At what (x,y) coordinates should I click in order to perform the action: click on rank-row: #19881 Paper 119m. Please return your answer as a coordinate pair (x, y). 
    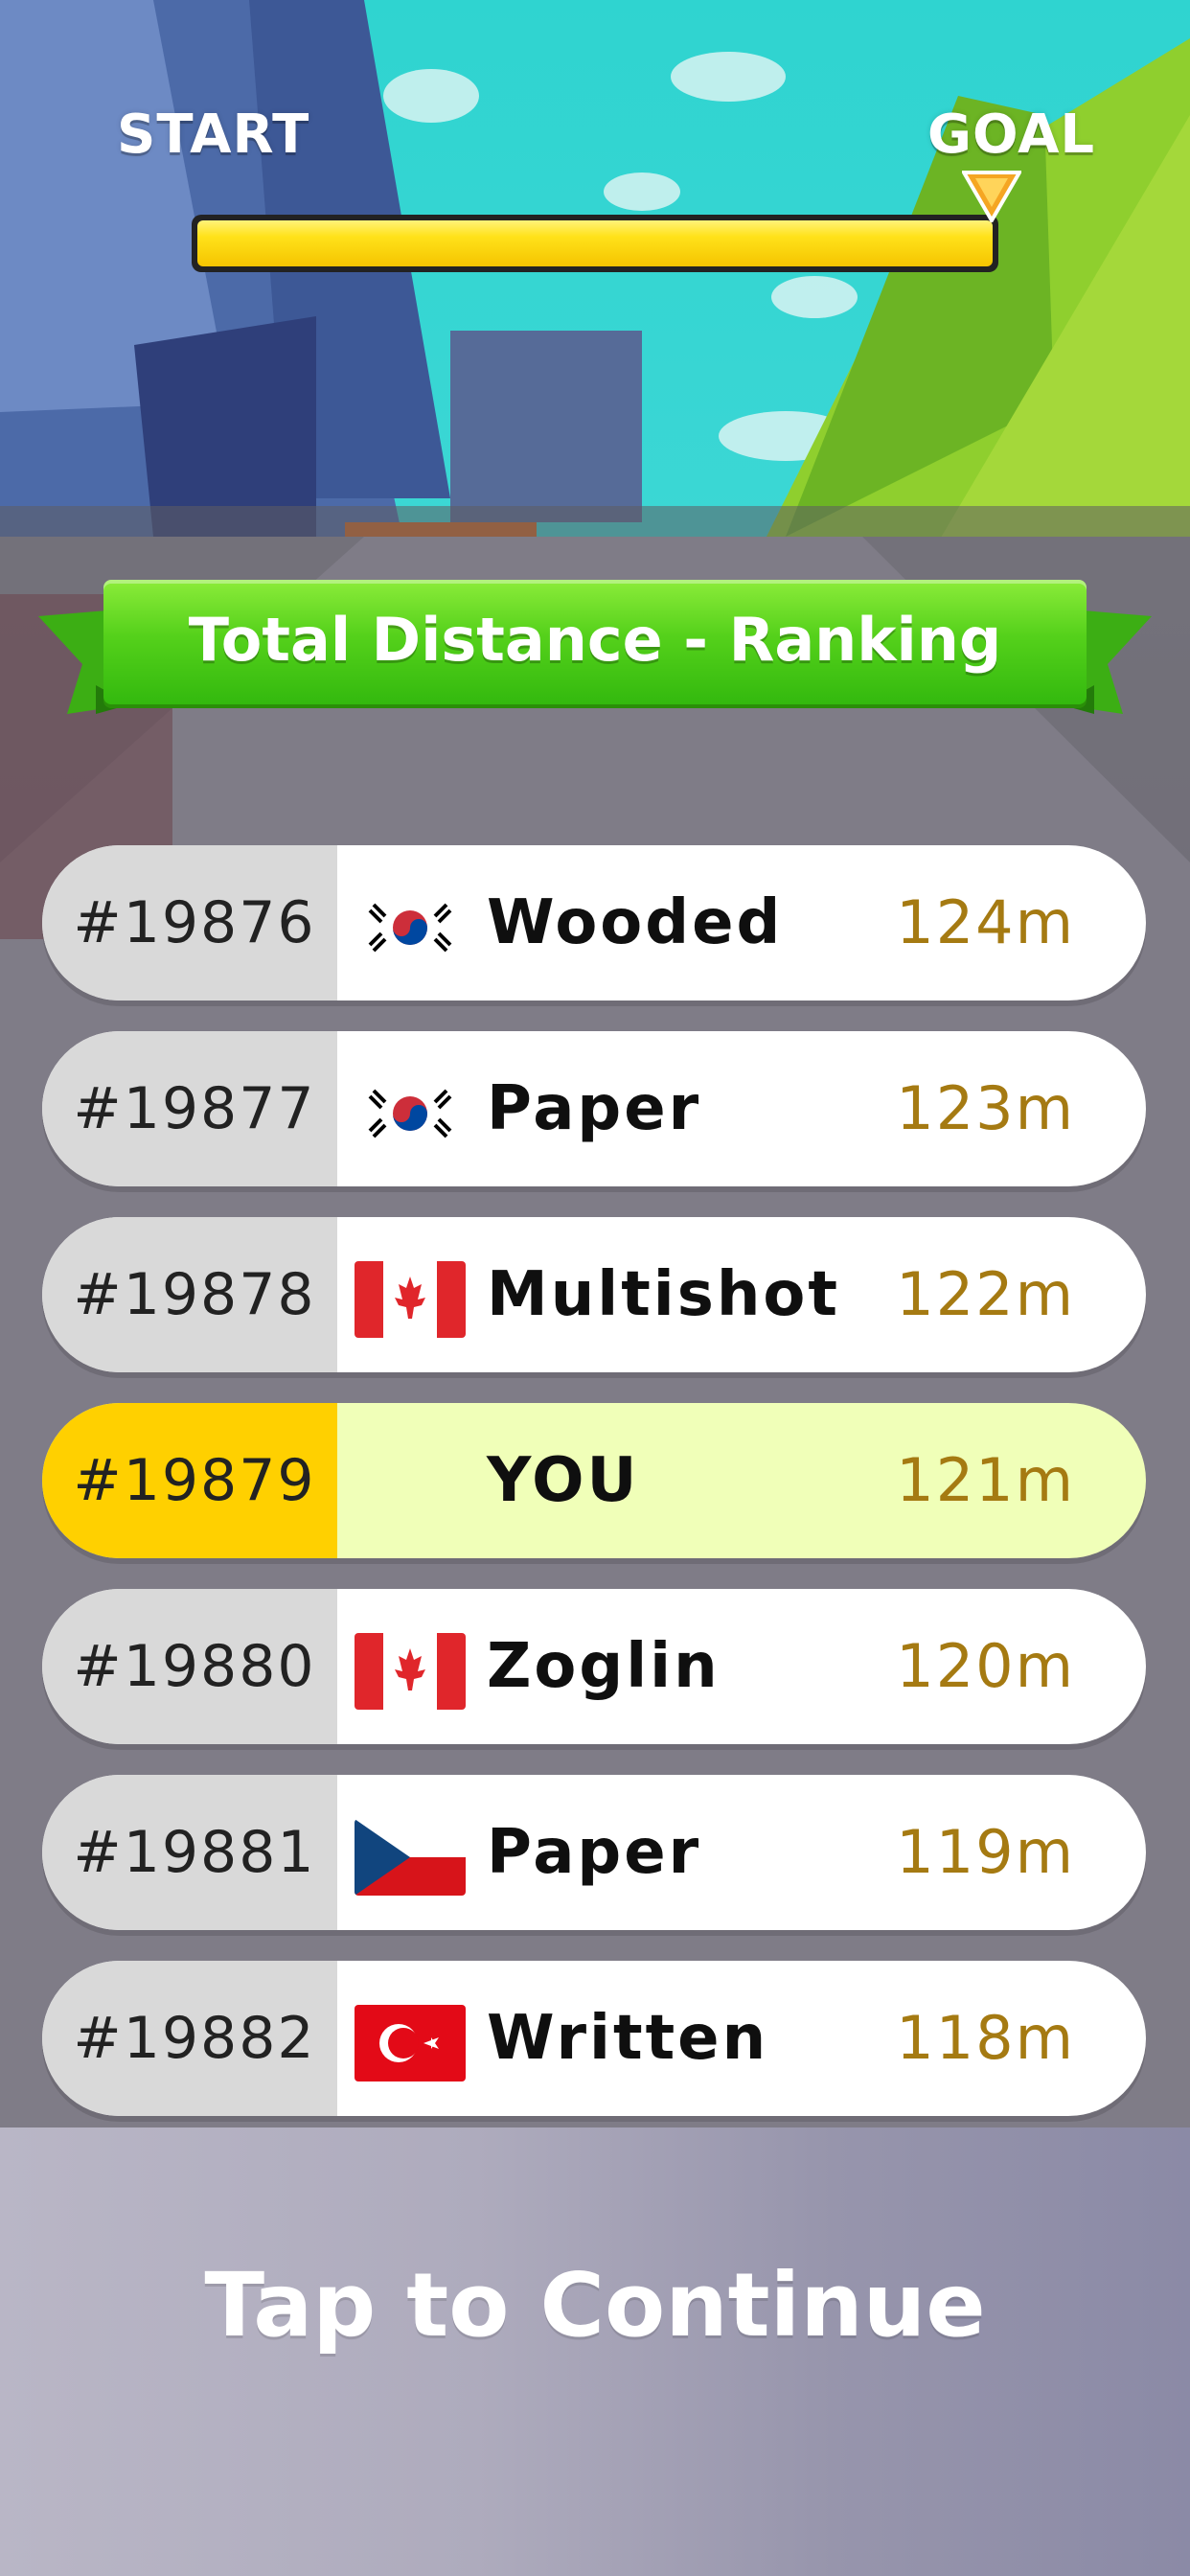
    Looking at the image, I should click on (594, 1852).